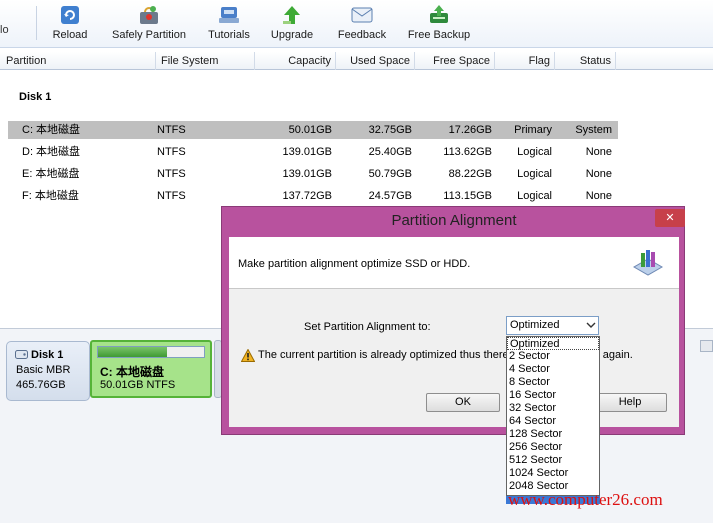 The height and width of the screenshot is (523, 713). I want to click on alignment-label: Set Partition Alignment to:, so click(367, 327).